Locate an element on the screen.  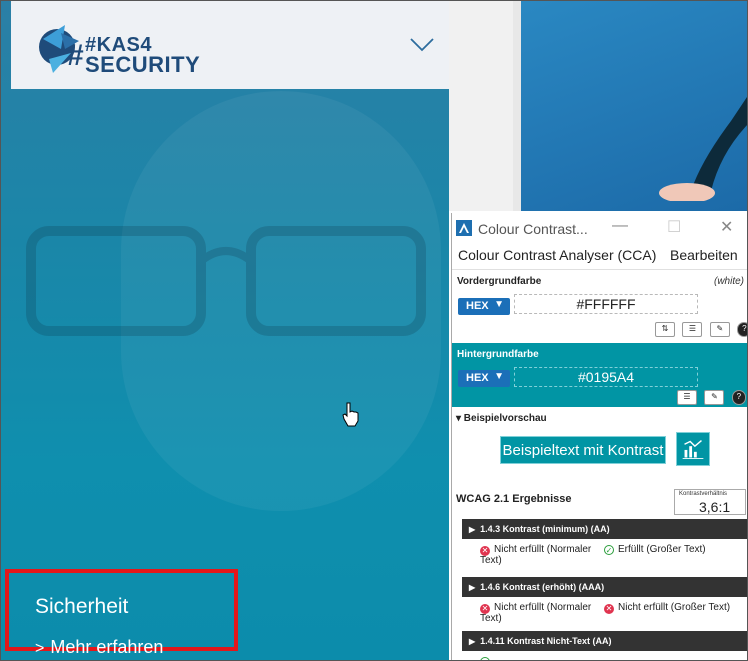
criterion-1-4-3-normal-result: ✕ Nicht erfüllt (Normaler Text) is located at coordinates (540, 555).